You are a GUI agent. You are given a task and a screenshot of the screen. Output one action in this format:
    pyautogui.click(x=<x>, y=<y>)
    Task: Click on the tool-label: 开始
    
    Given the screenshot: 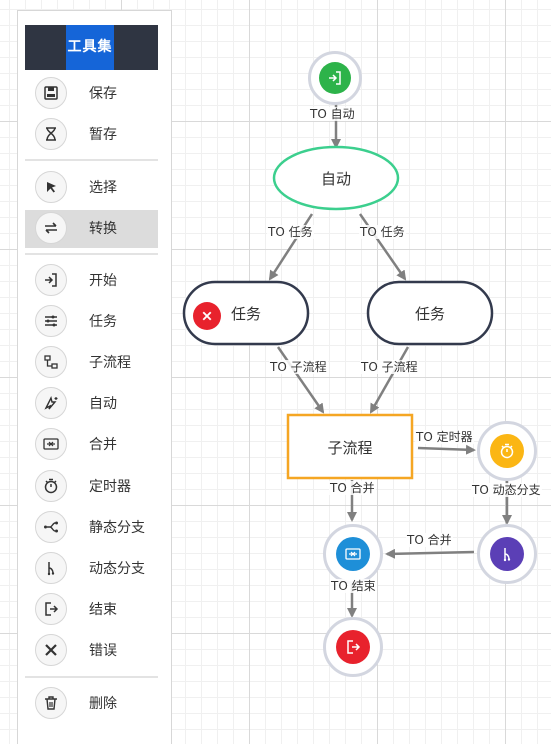 What is the action you would take?
    pyautogui.click(x=103, y=281)
    